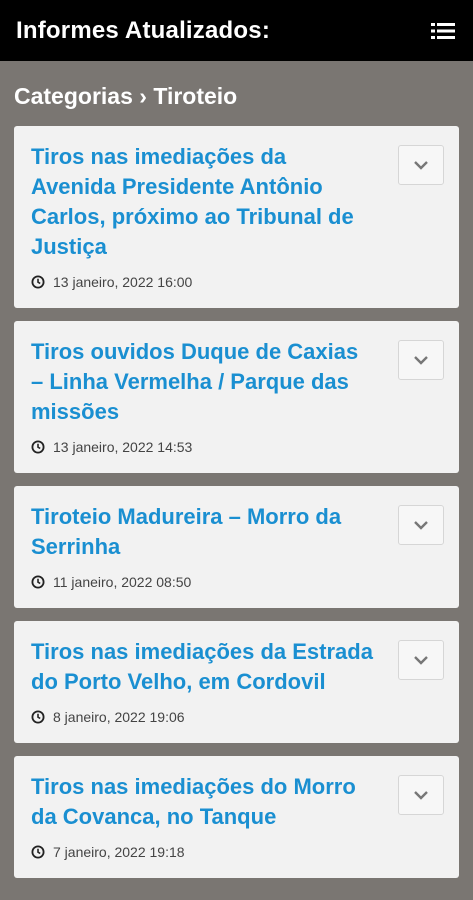 The width and height of the screenshot is (473, 900). What do you see at coordinates (443, 31) in the screenshot?
I see `menu-icon` at bounding box center [443, 31].